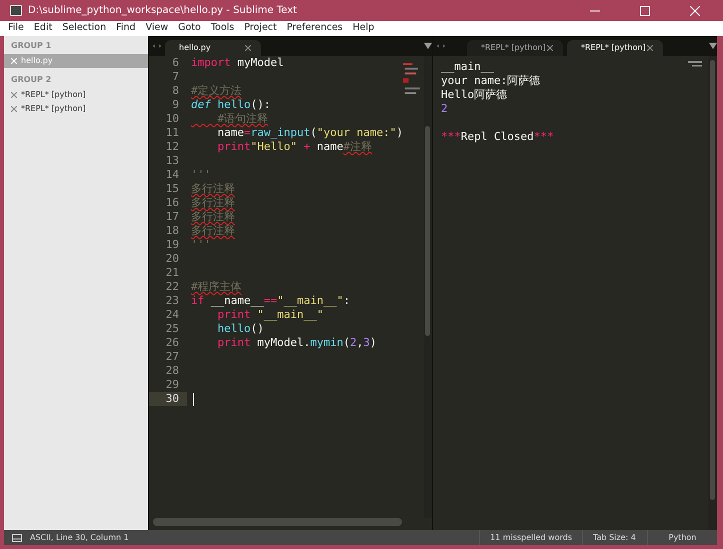  What do you see at coordinates (314, 28) in the screenshot?
I see `menu-item: Preferences` at bounding box center [314, 28].